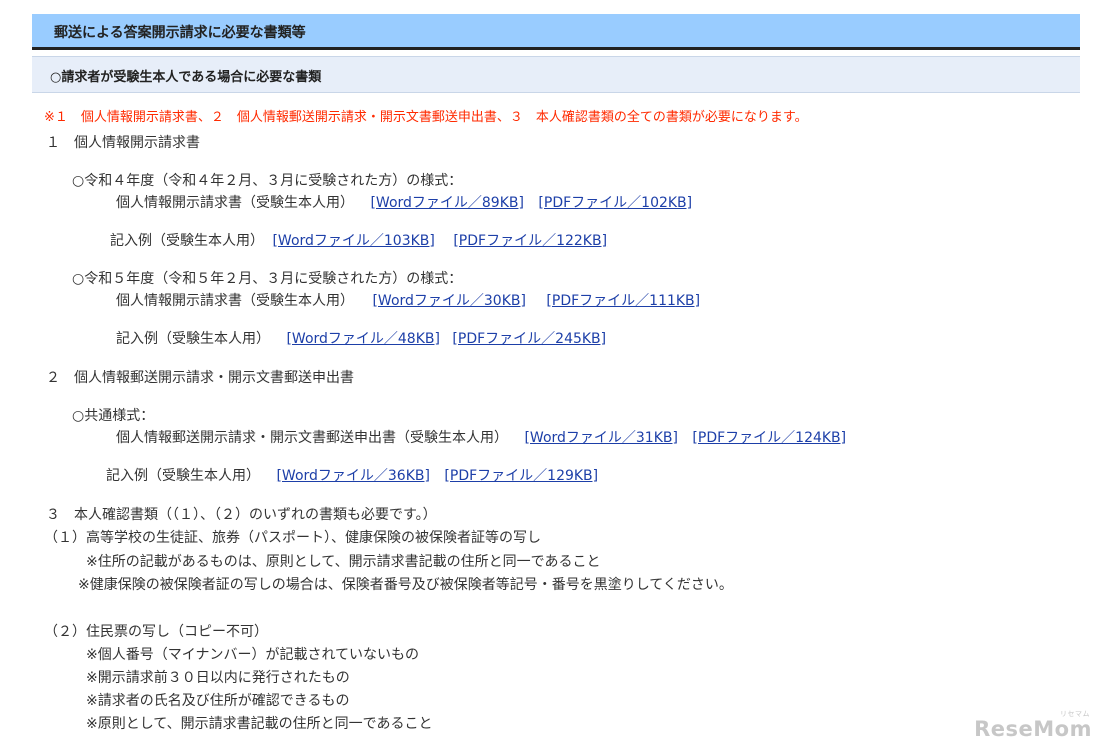 The height and width of the screenshot is (751, 1104). What do you see at coordinates (123, 143) in the screenshot?
I see `section1-title: １ 個人情報開示請求書` at bounding box center [123, 143].